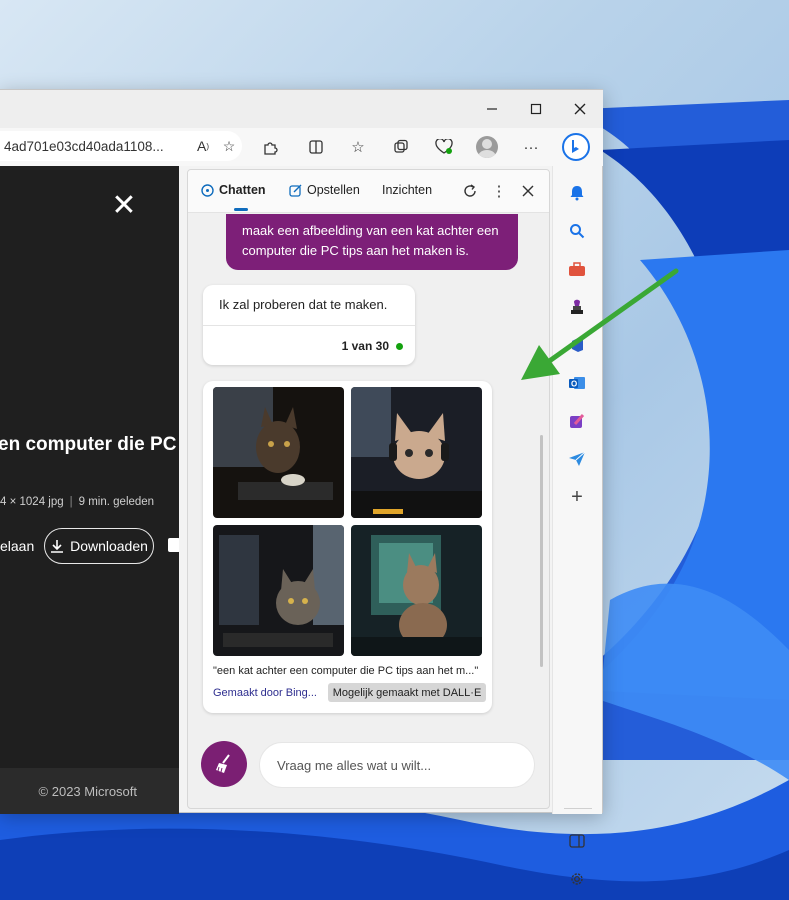 Image resolution: width=789 pixels, height=900 pixels. I want to click on extensions-icon, so click(270, 147).